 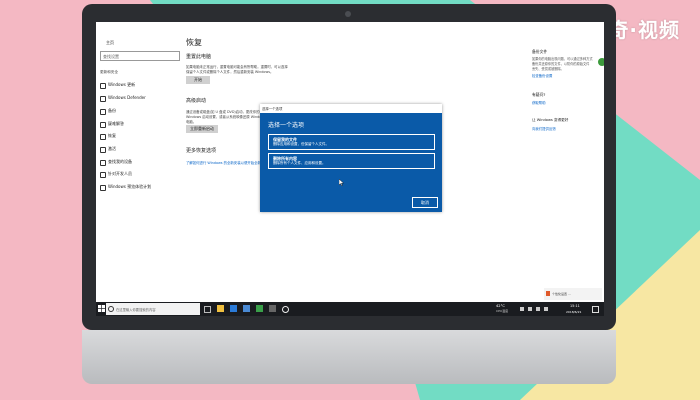 I want to click on remove-everything-option: 删除所有内容 删除所有个人文件、应用和设置。, so click(x=351, y=161).